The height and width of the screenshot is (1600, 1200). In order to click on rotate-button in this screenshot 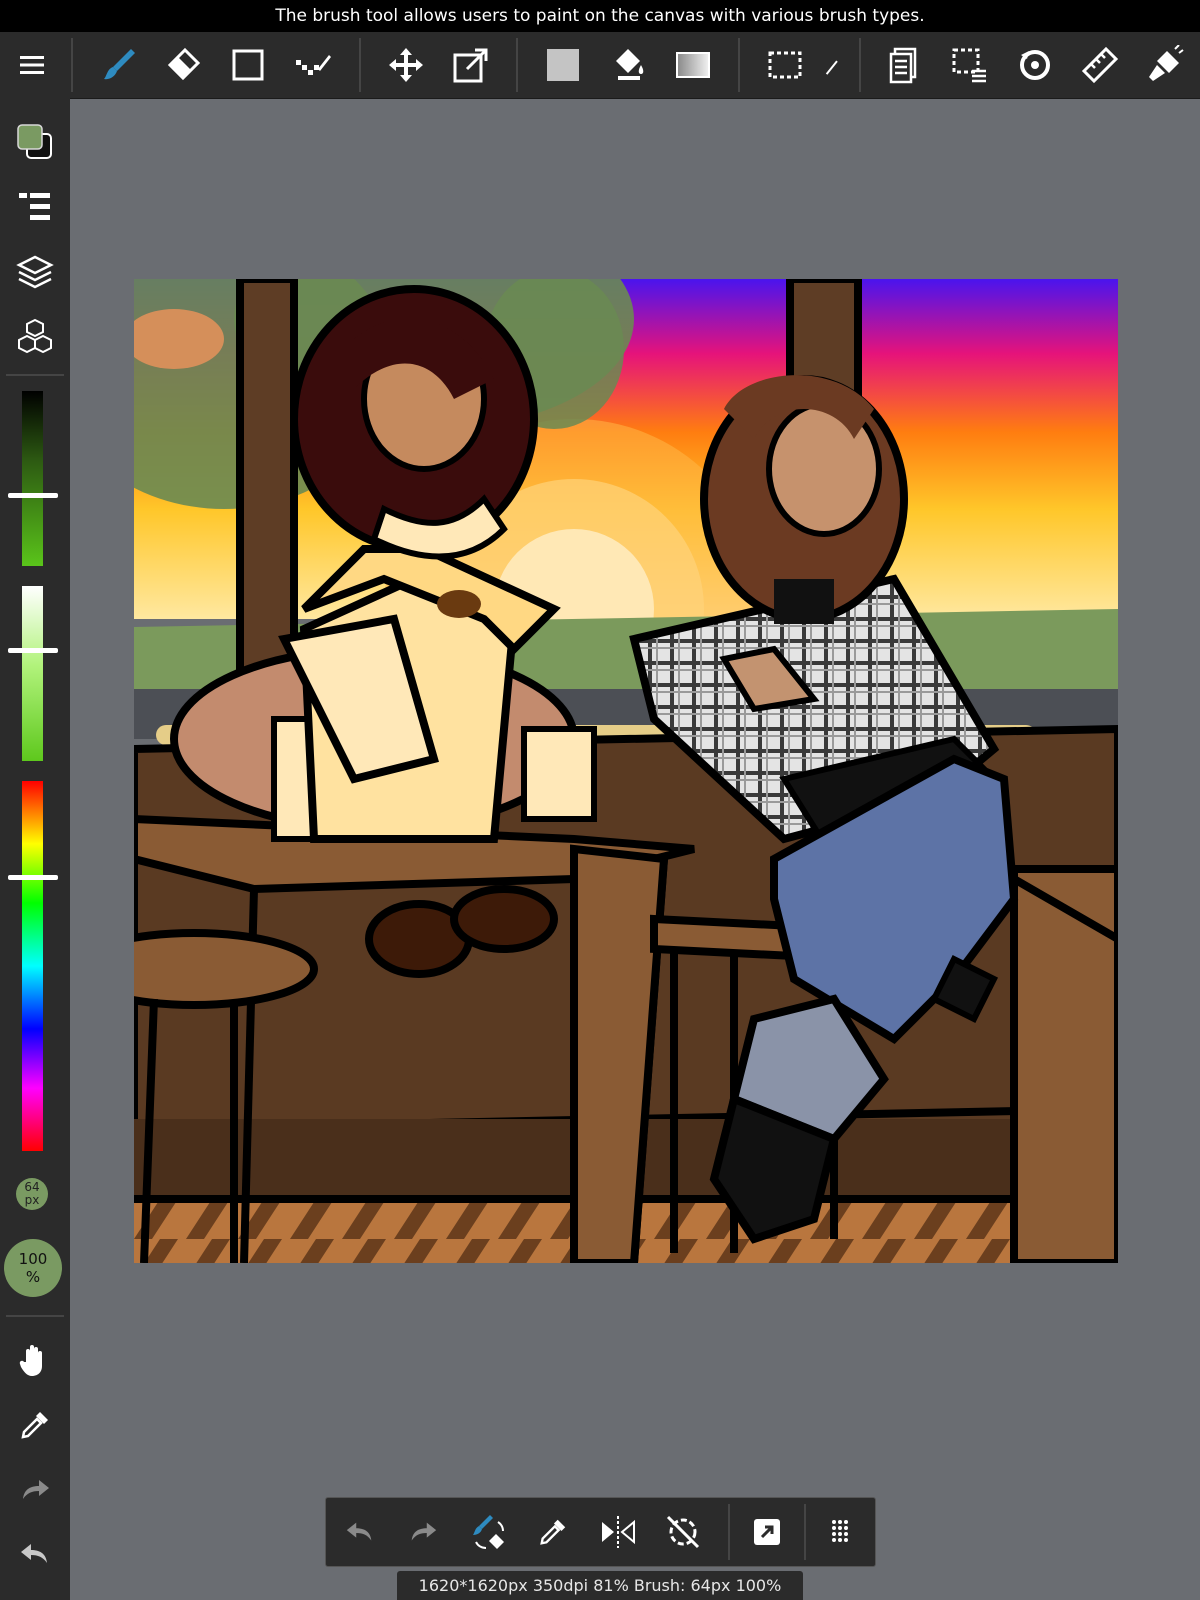, I will do `click(1035, 65)`.